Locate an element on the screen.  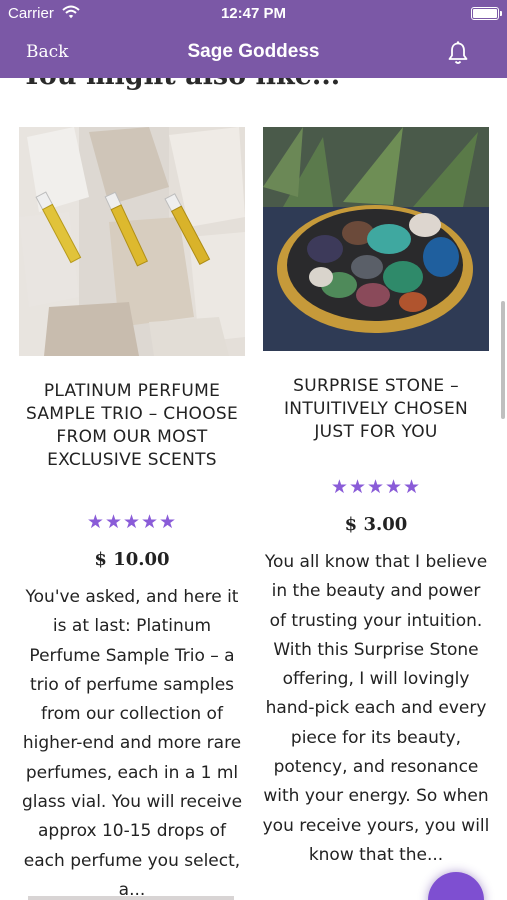
product-price: $ 3.00 is located at coordinates (376, 524).